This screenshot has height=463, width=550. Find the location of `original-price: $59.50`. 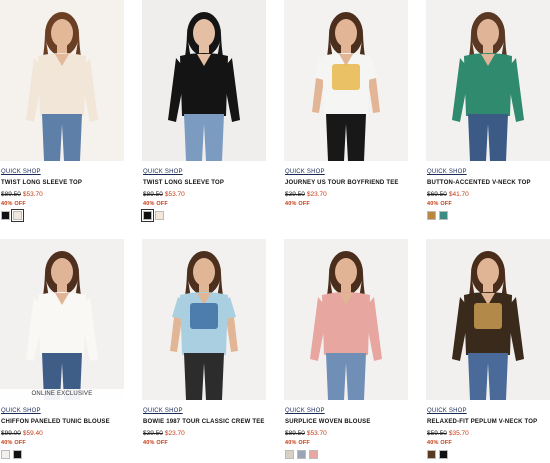

original-price: $59.50 is located at coordinates (437, 433).